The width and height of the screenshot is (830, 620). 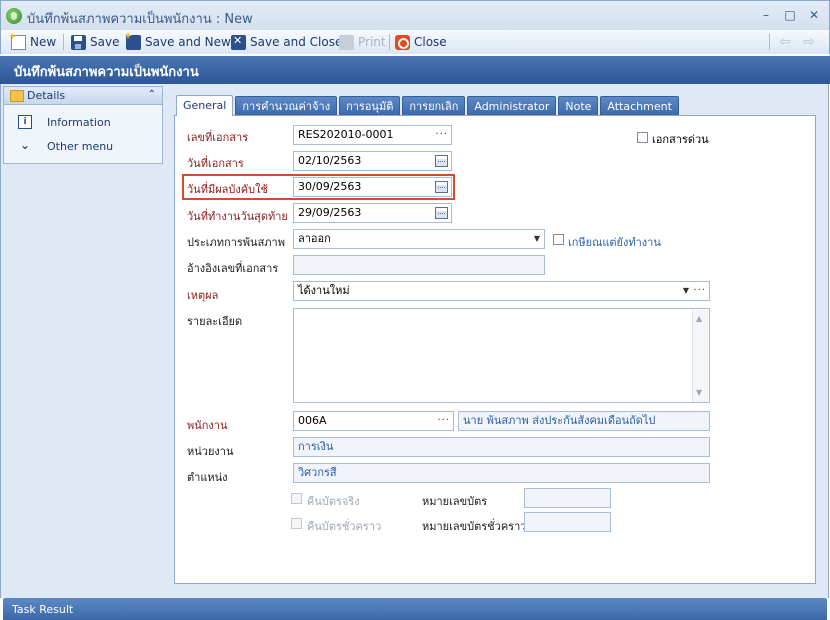 I want to click on ref-doc-label: อ้างอิงเลขที่เอกสาร, so click(x=233, y=268).